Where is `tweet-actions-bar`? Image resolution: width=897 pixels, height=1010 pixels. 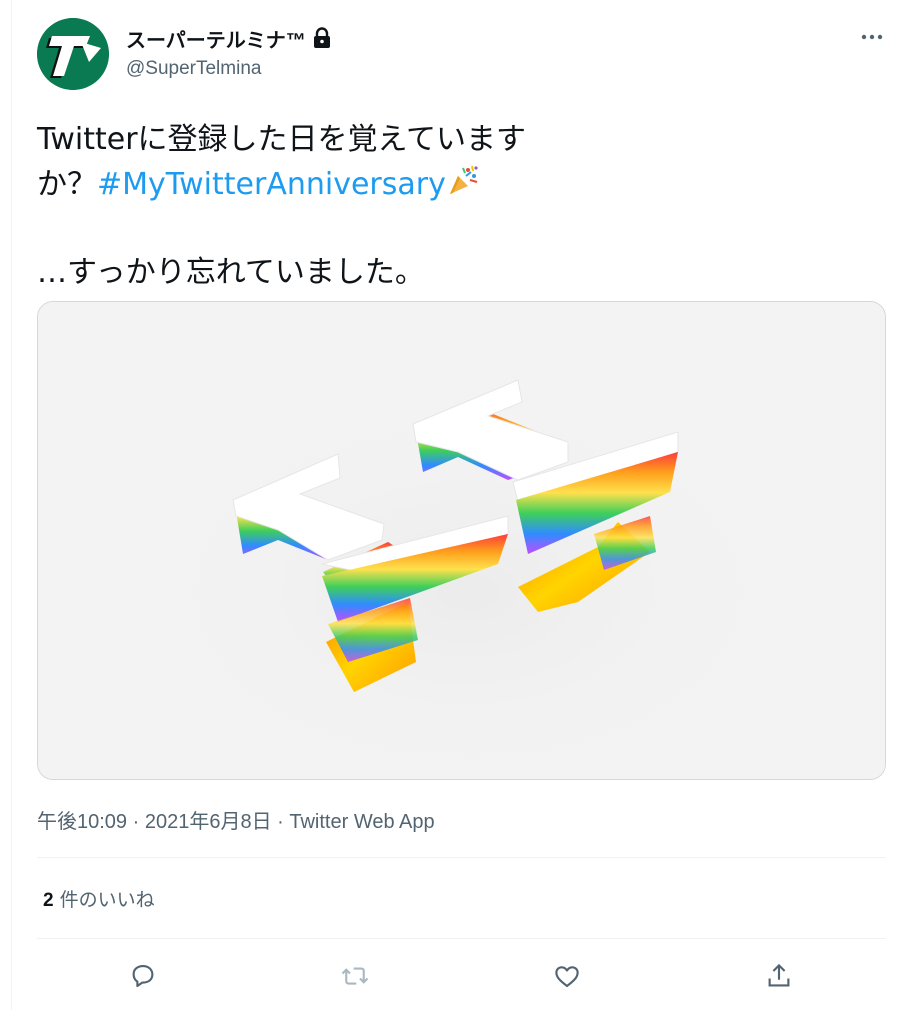
tweet-actions-bar is located at coordinates (461, 975).